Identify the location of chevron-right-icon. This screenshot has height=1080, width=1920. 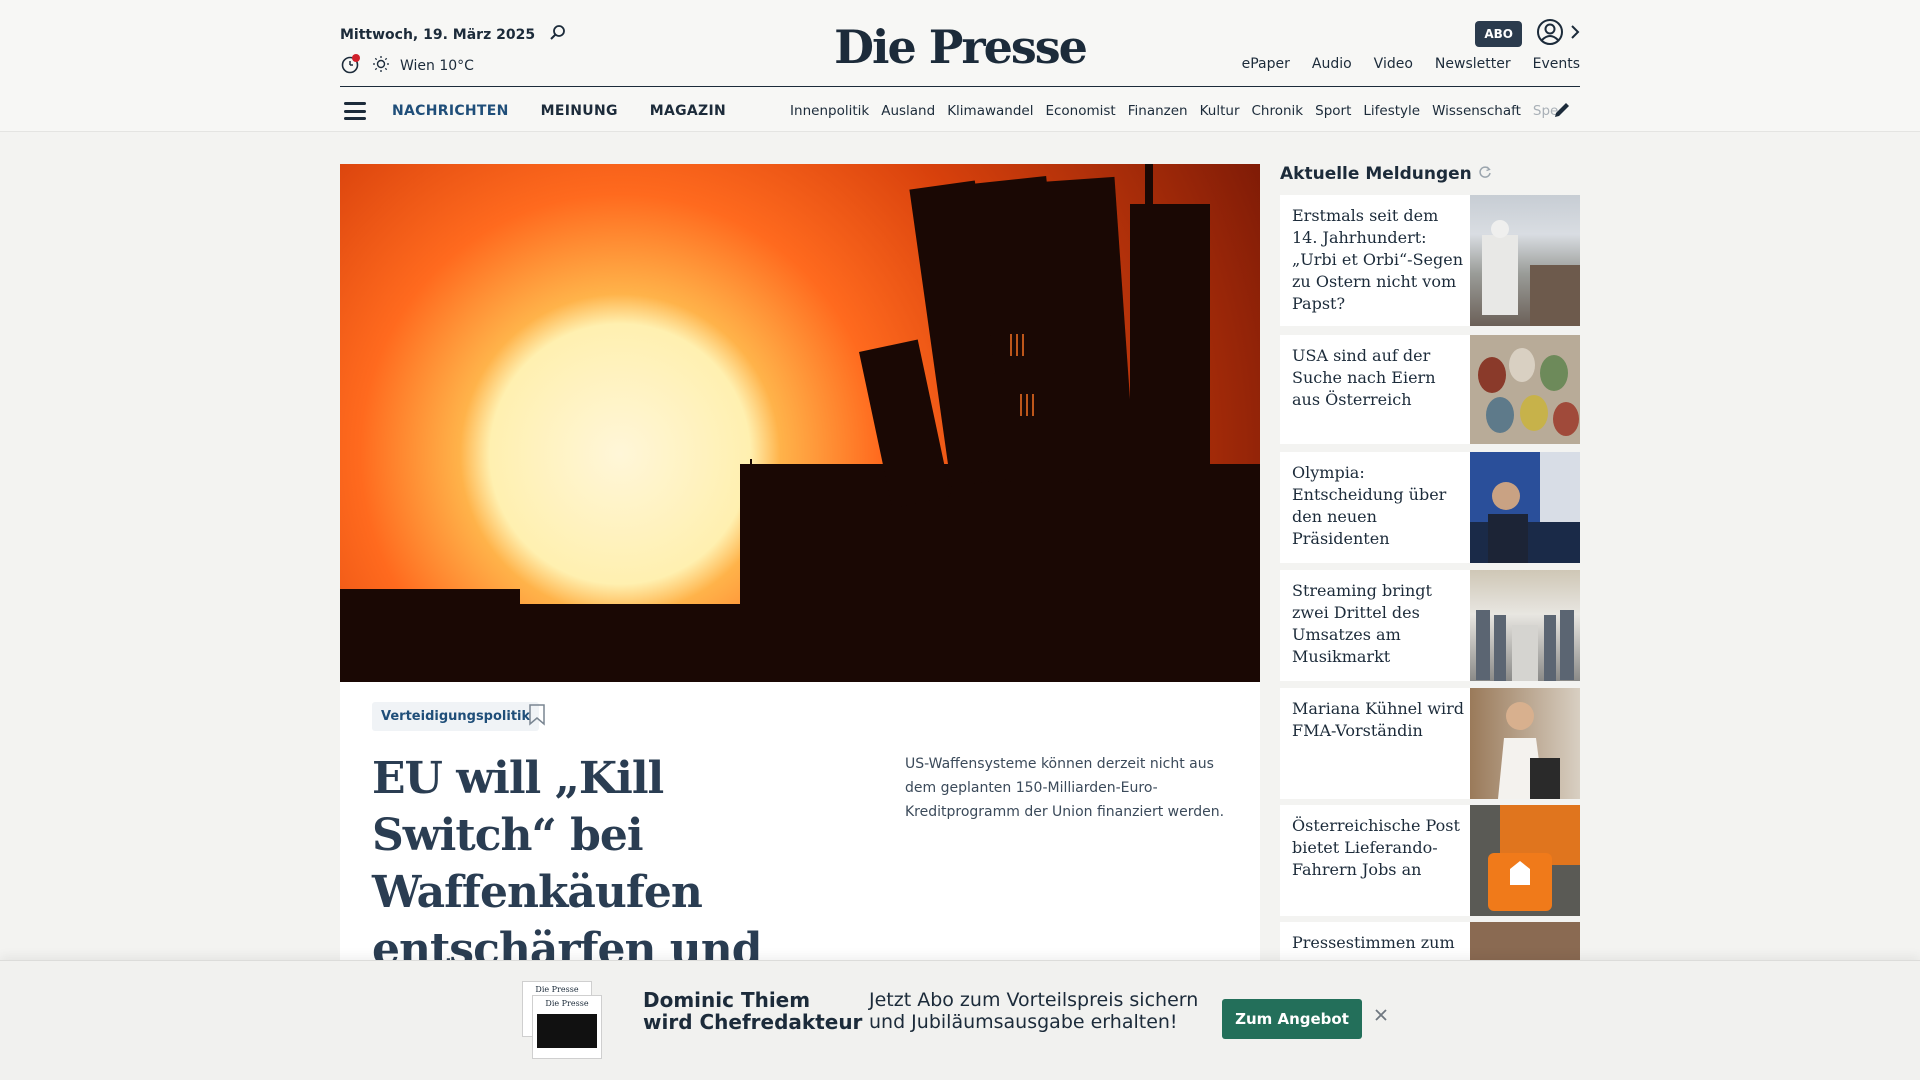
(1575, 34).